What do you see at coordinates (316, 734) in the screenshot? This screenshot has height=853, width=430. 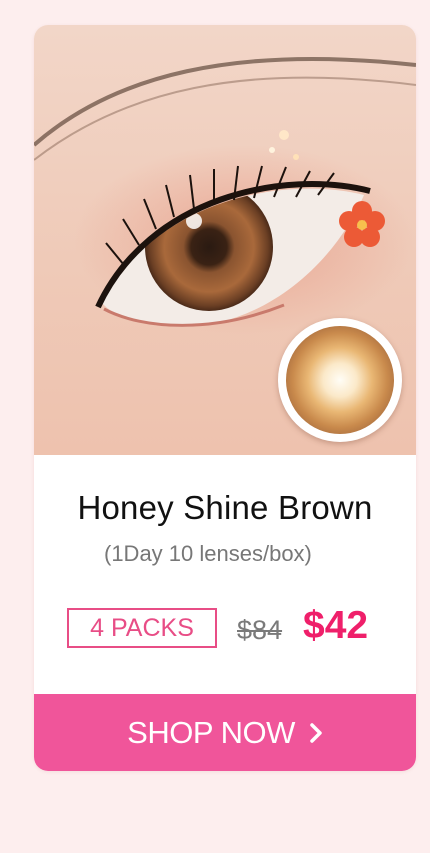 I see `chevron-right-icon` at bounding box center [316, 734].